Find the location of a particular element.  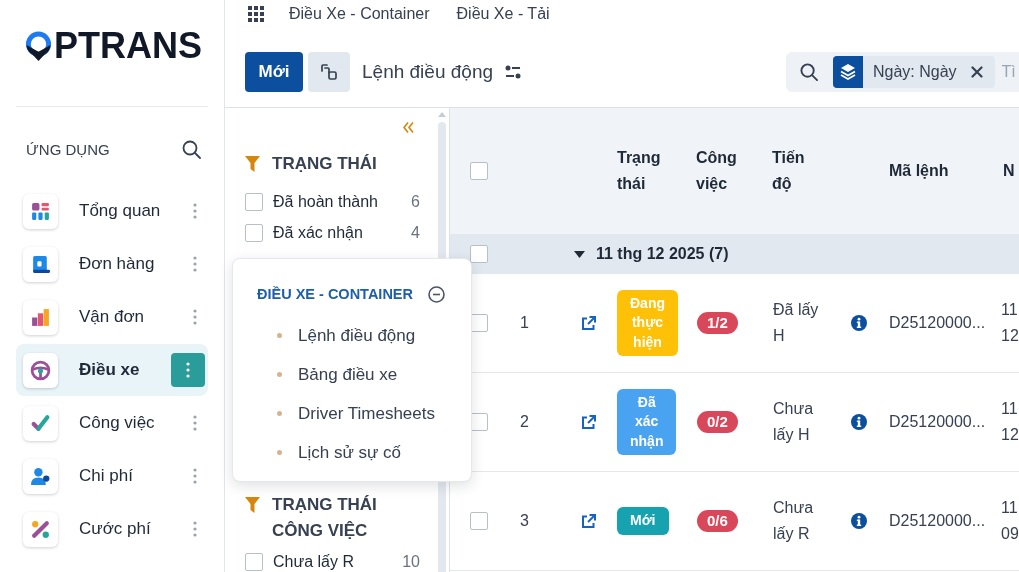

logo-text: PTRANS is located at coordinates (128, 46).